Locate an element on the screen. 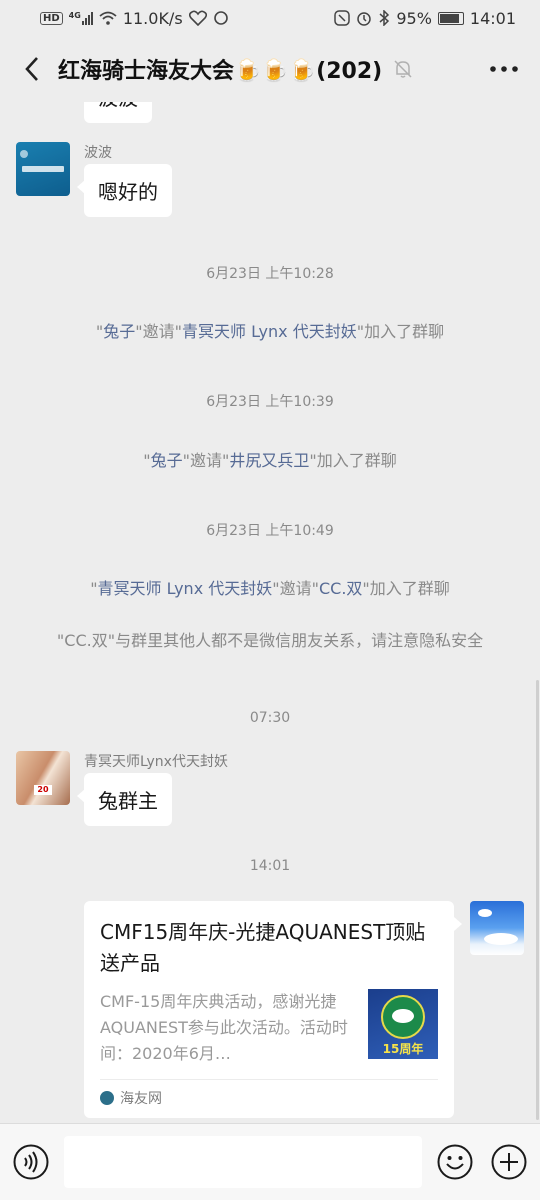  more-button is located at coordinates (504, 69).